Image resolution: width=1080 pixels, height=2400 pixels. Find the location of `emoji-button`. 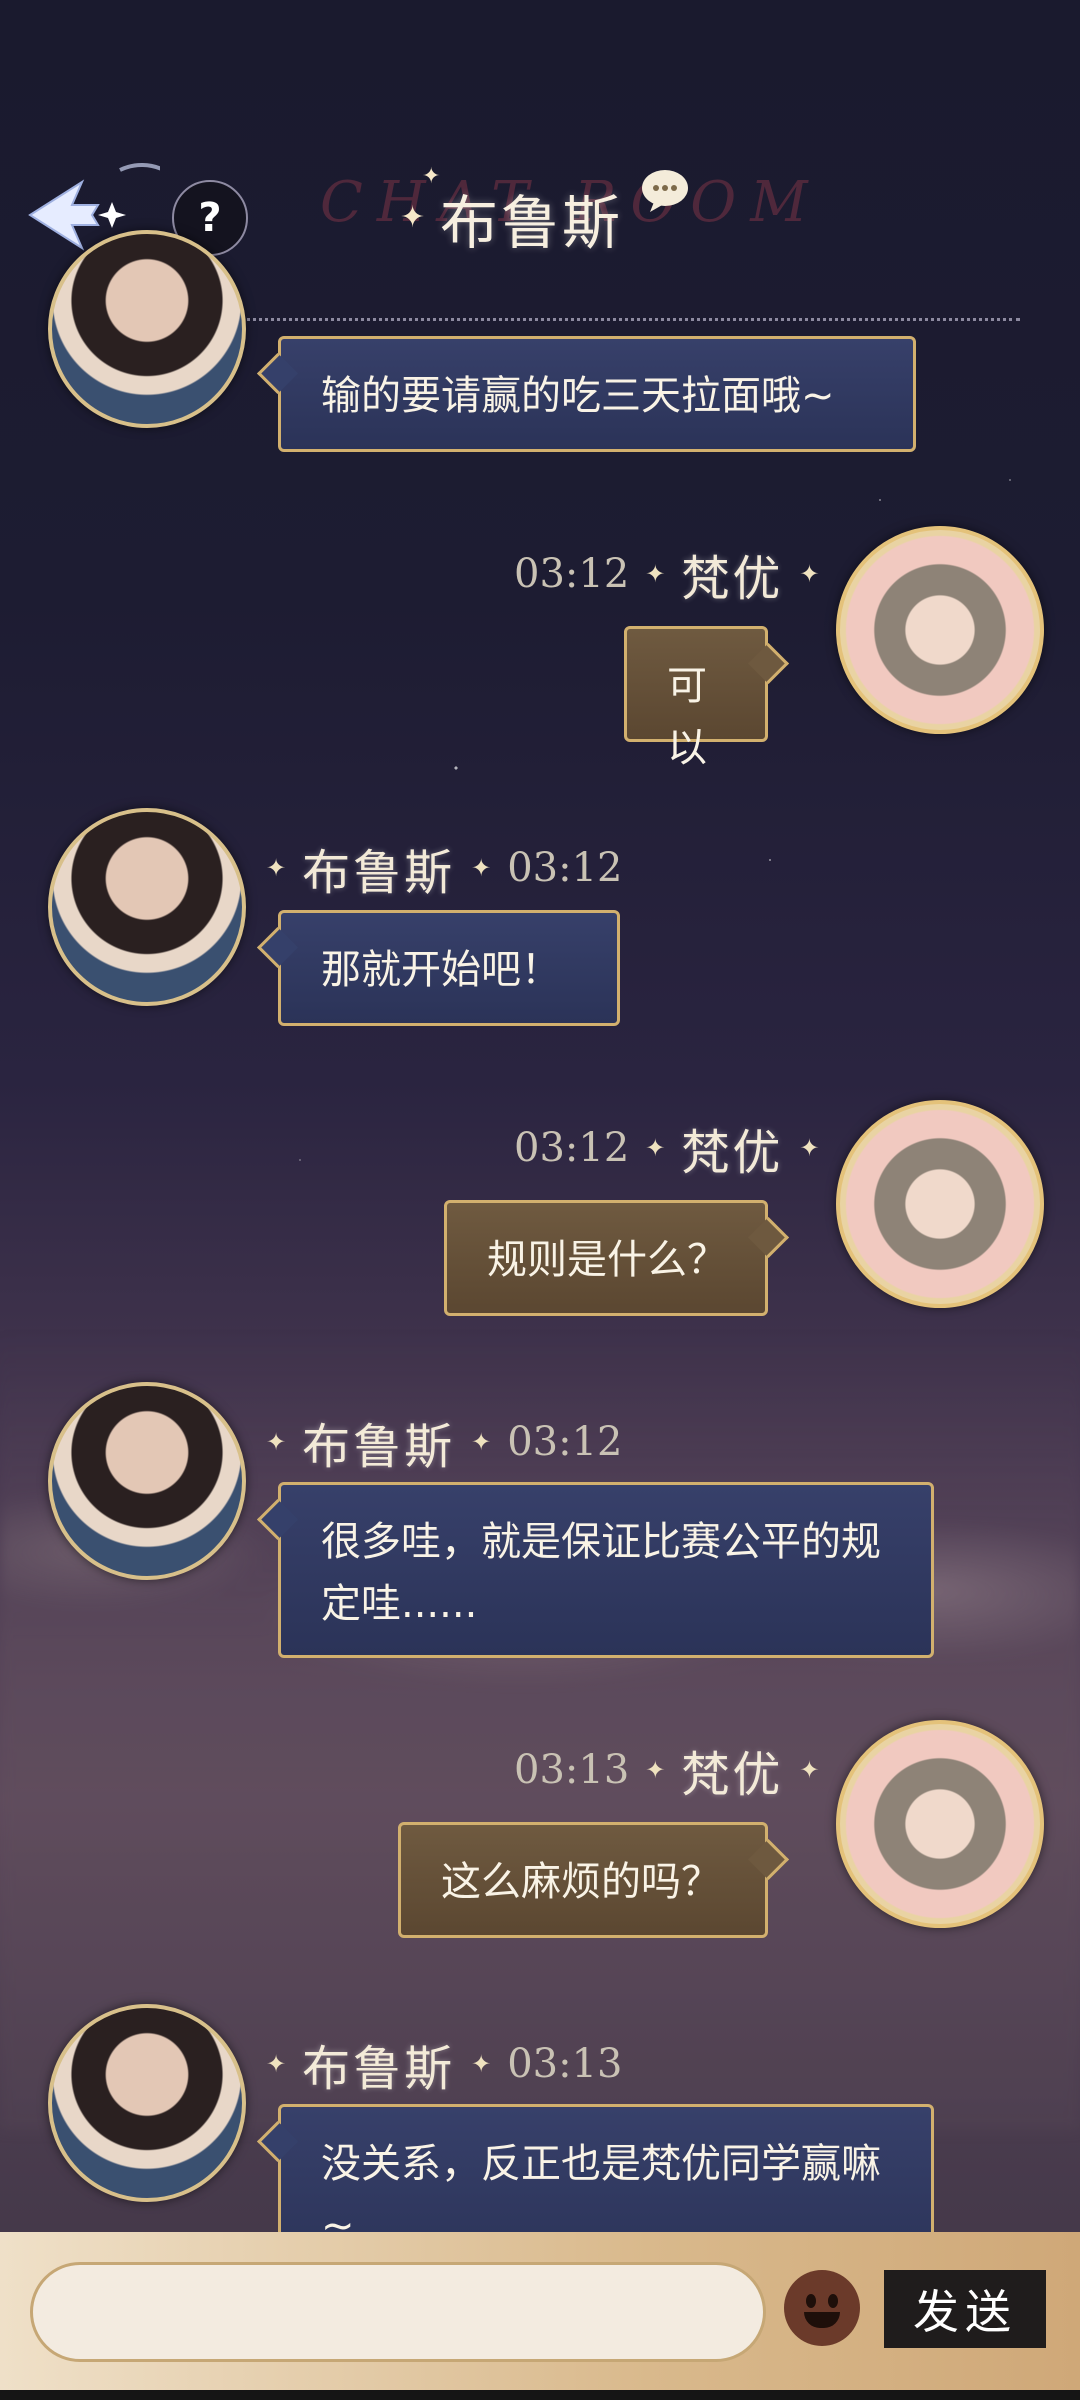

emoji-button is located at coordinates (822, 2308).